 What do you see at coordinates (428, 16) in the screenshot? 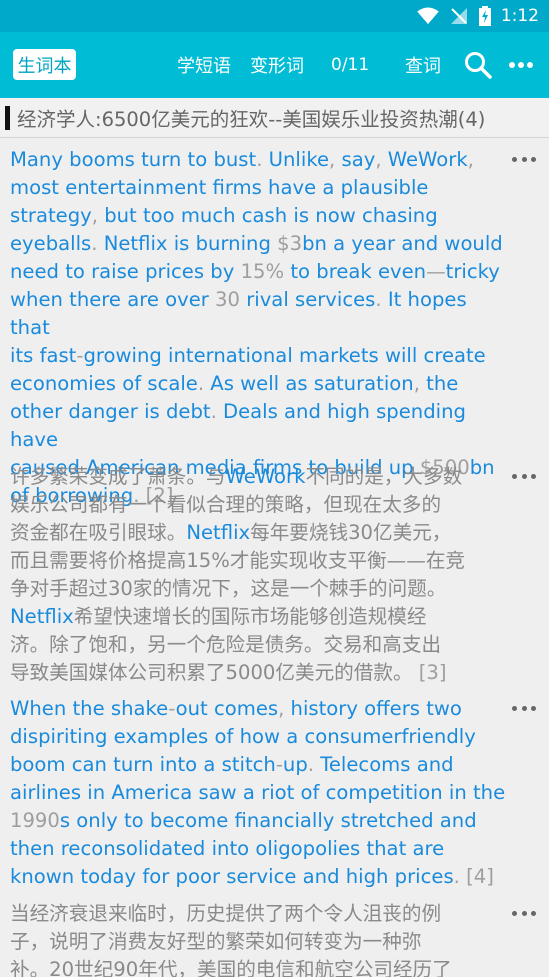
I see `wifi-icon` at bounding box center [428, 16].